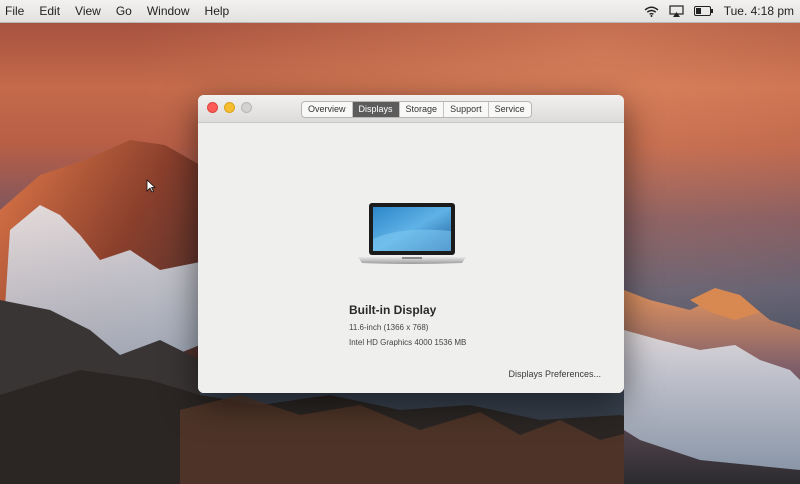 The width and height of the screenshot is (800, 484). Describe the element at coordinates (421, 109) in the screenshot. I see `tab-storage: Storage` at that location.